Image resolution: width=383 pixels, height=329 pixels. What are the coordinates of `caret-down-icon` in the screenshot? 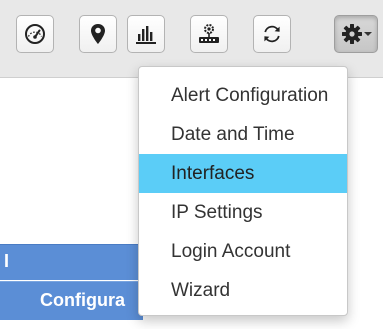 It's located at (368, 34).